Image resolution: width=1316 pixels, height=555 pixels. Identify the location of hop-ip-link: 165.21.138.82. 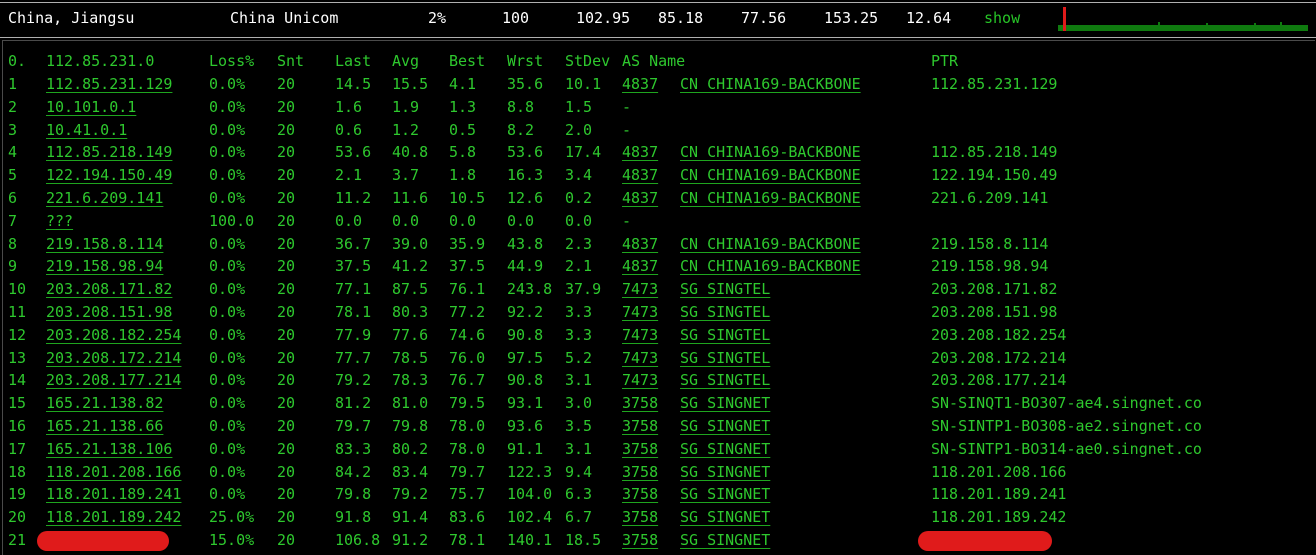
(104, 403).